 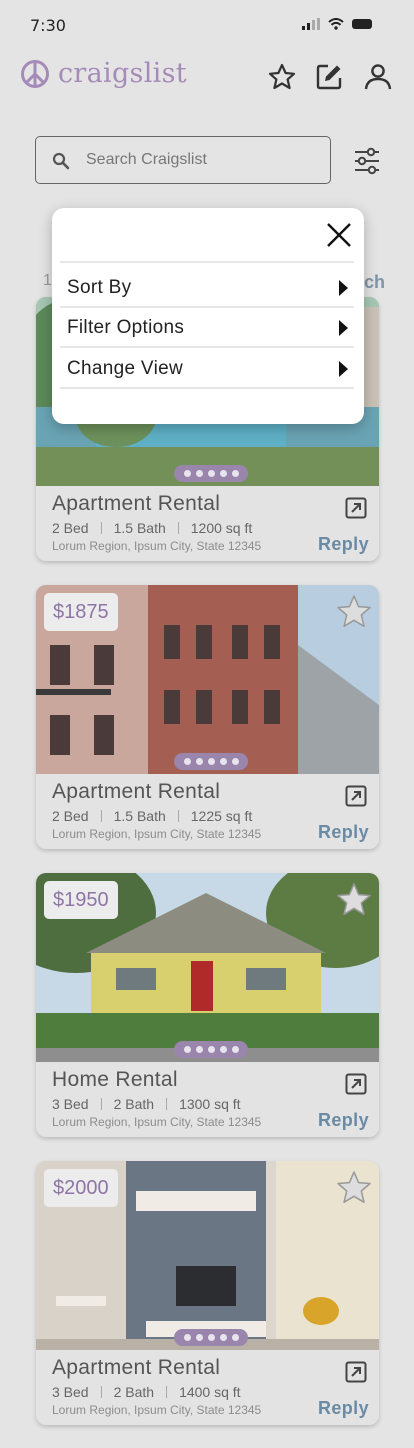 What do you see at coordinates (61, 161) in the screenshot?
I see `search-icon` at bounding box center [61, 161].